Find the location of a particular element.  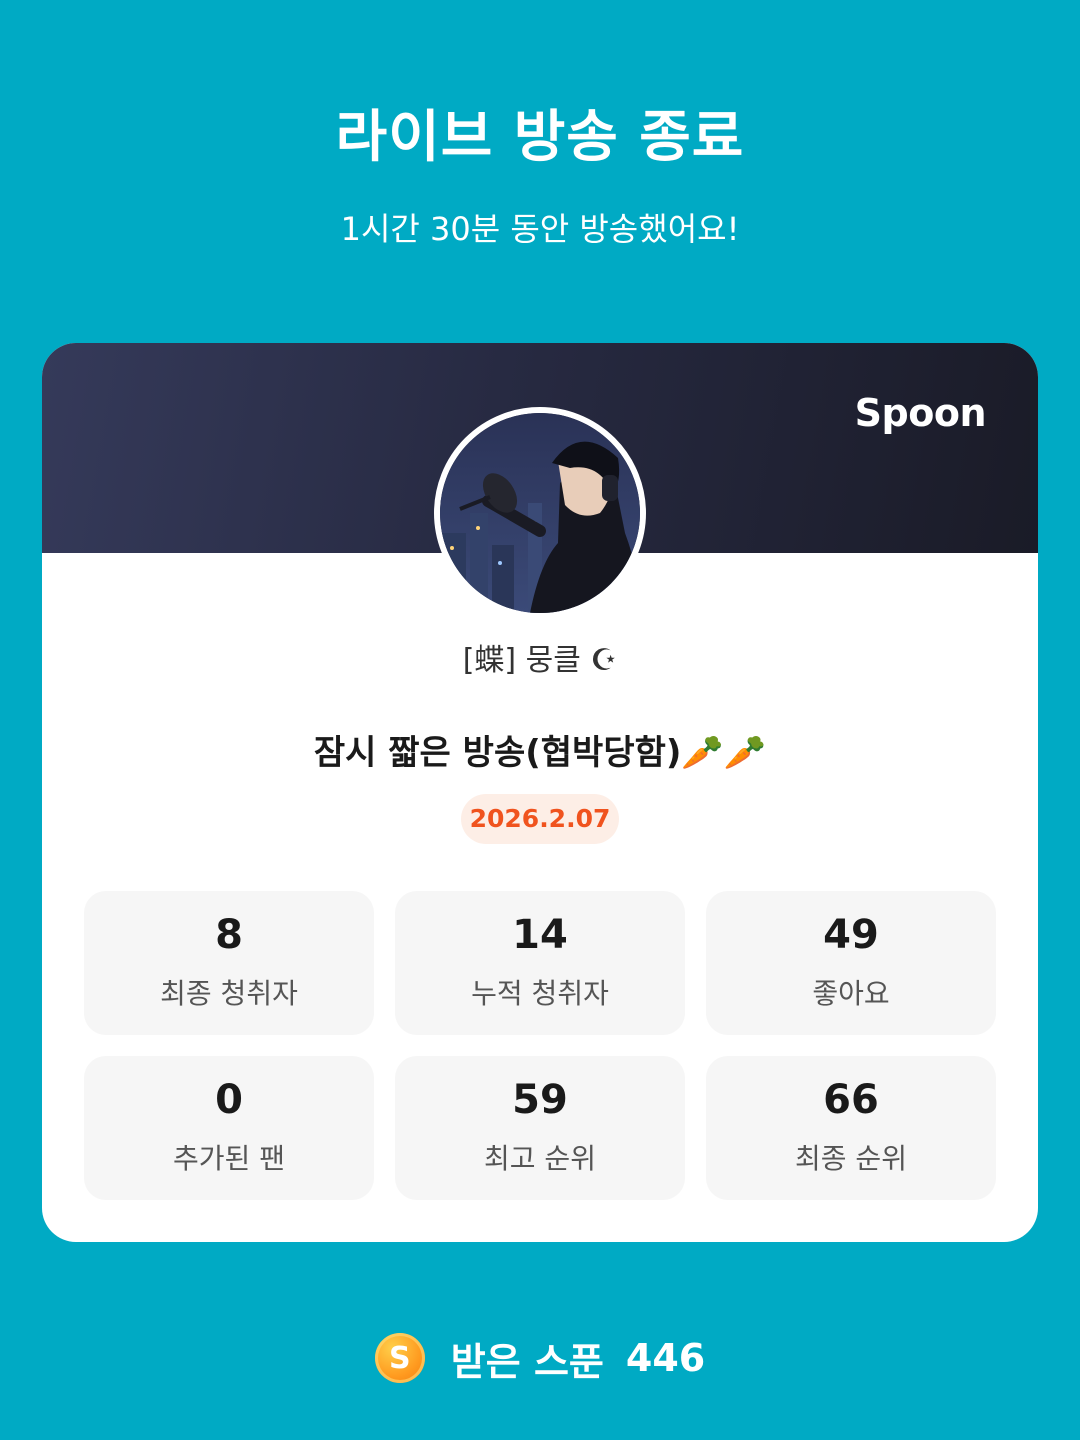

stat-value: 14 is located at coordinates (540, 935).